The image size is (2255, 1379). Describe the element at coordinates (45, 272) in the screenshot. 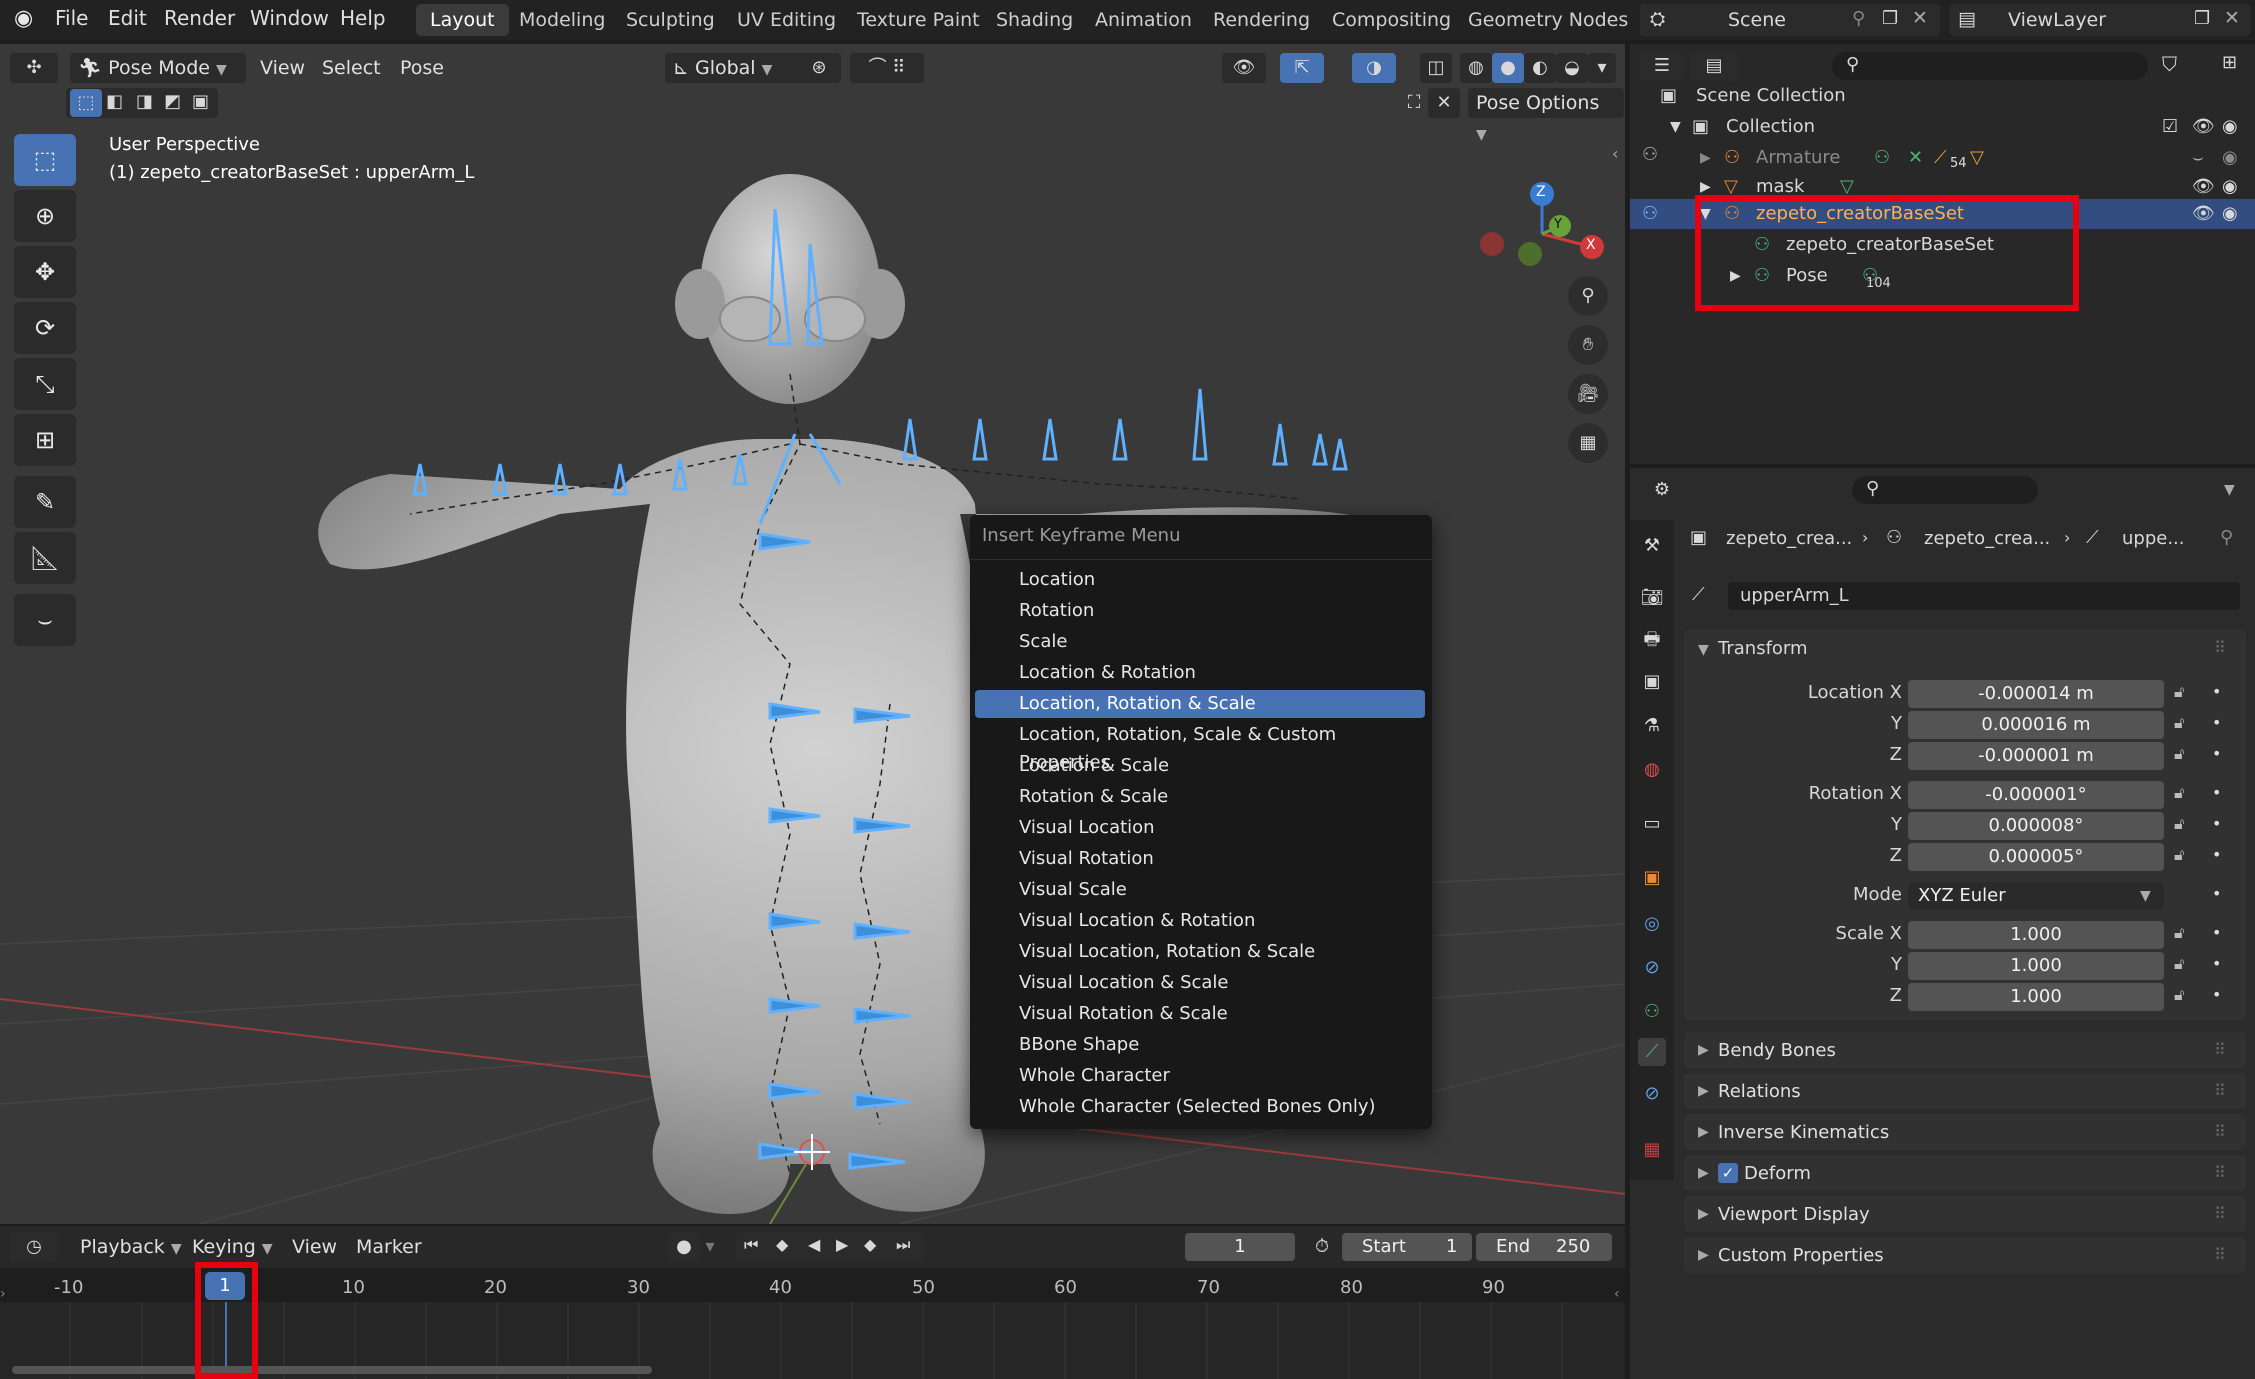

I see `move-icon: ✥` at that location.